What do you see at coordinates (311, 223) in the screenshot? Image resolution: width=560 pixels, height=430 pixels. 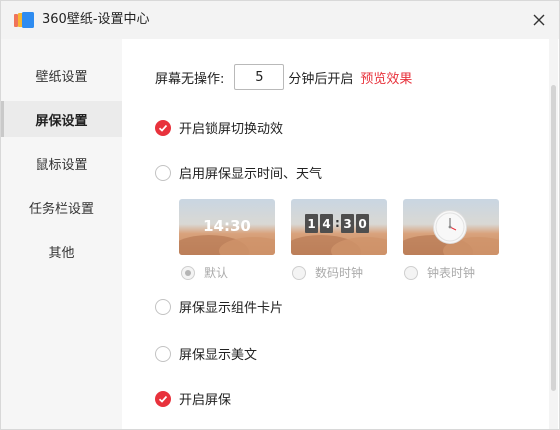 I see `digit: 1` at bounding box center [311, 223].